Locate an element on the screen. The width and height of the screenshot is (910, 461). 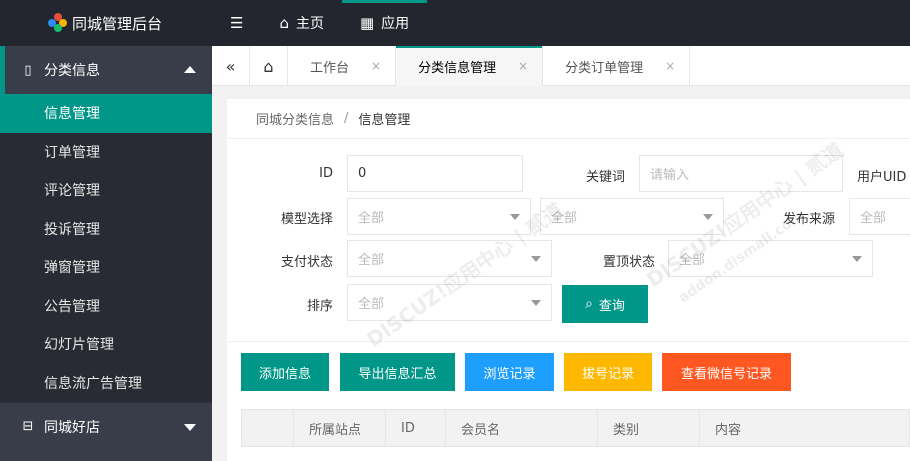
sidebar-item-orders: 订单管理 is located at coordinates (106, 152).